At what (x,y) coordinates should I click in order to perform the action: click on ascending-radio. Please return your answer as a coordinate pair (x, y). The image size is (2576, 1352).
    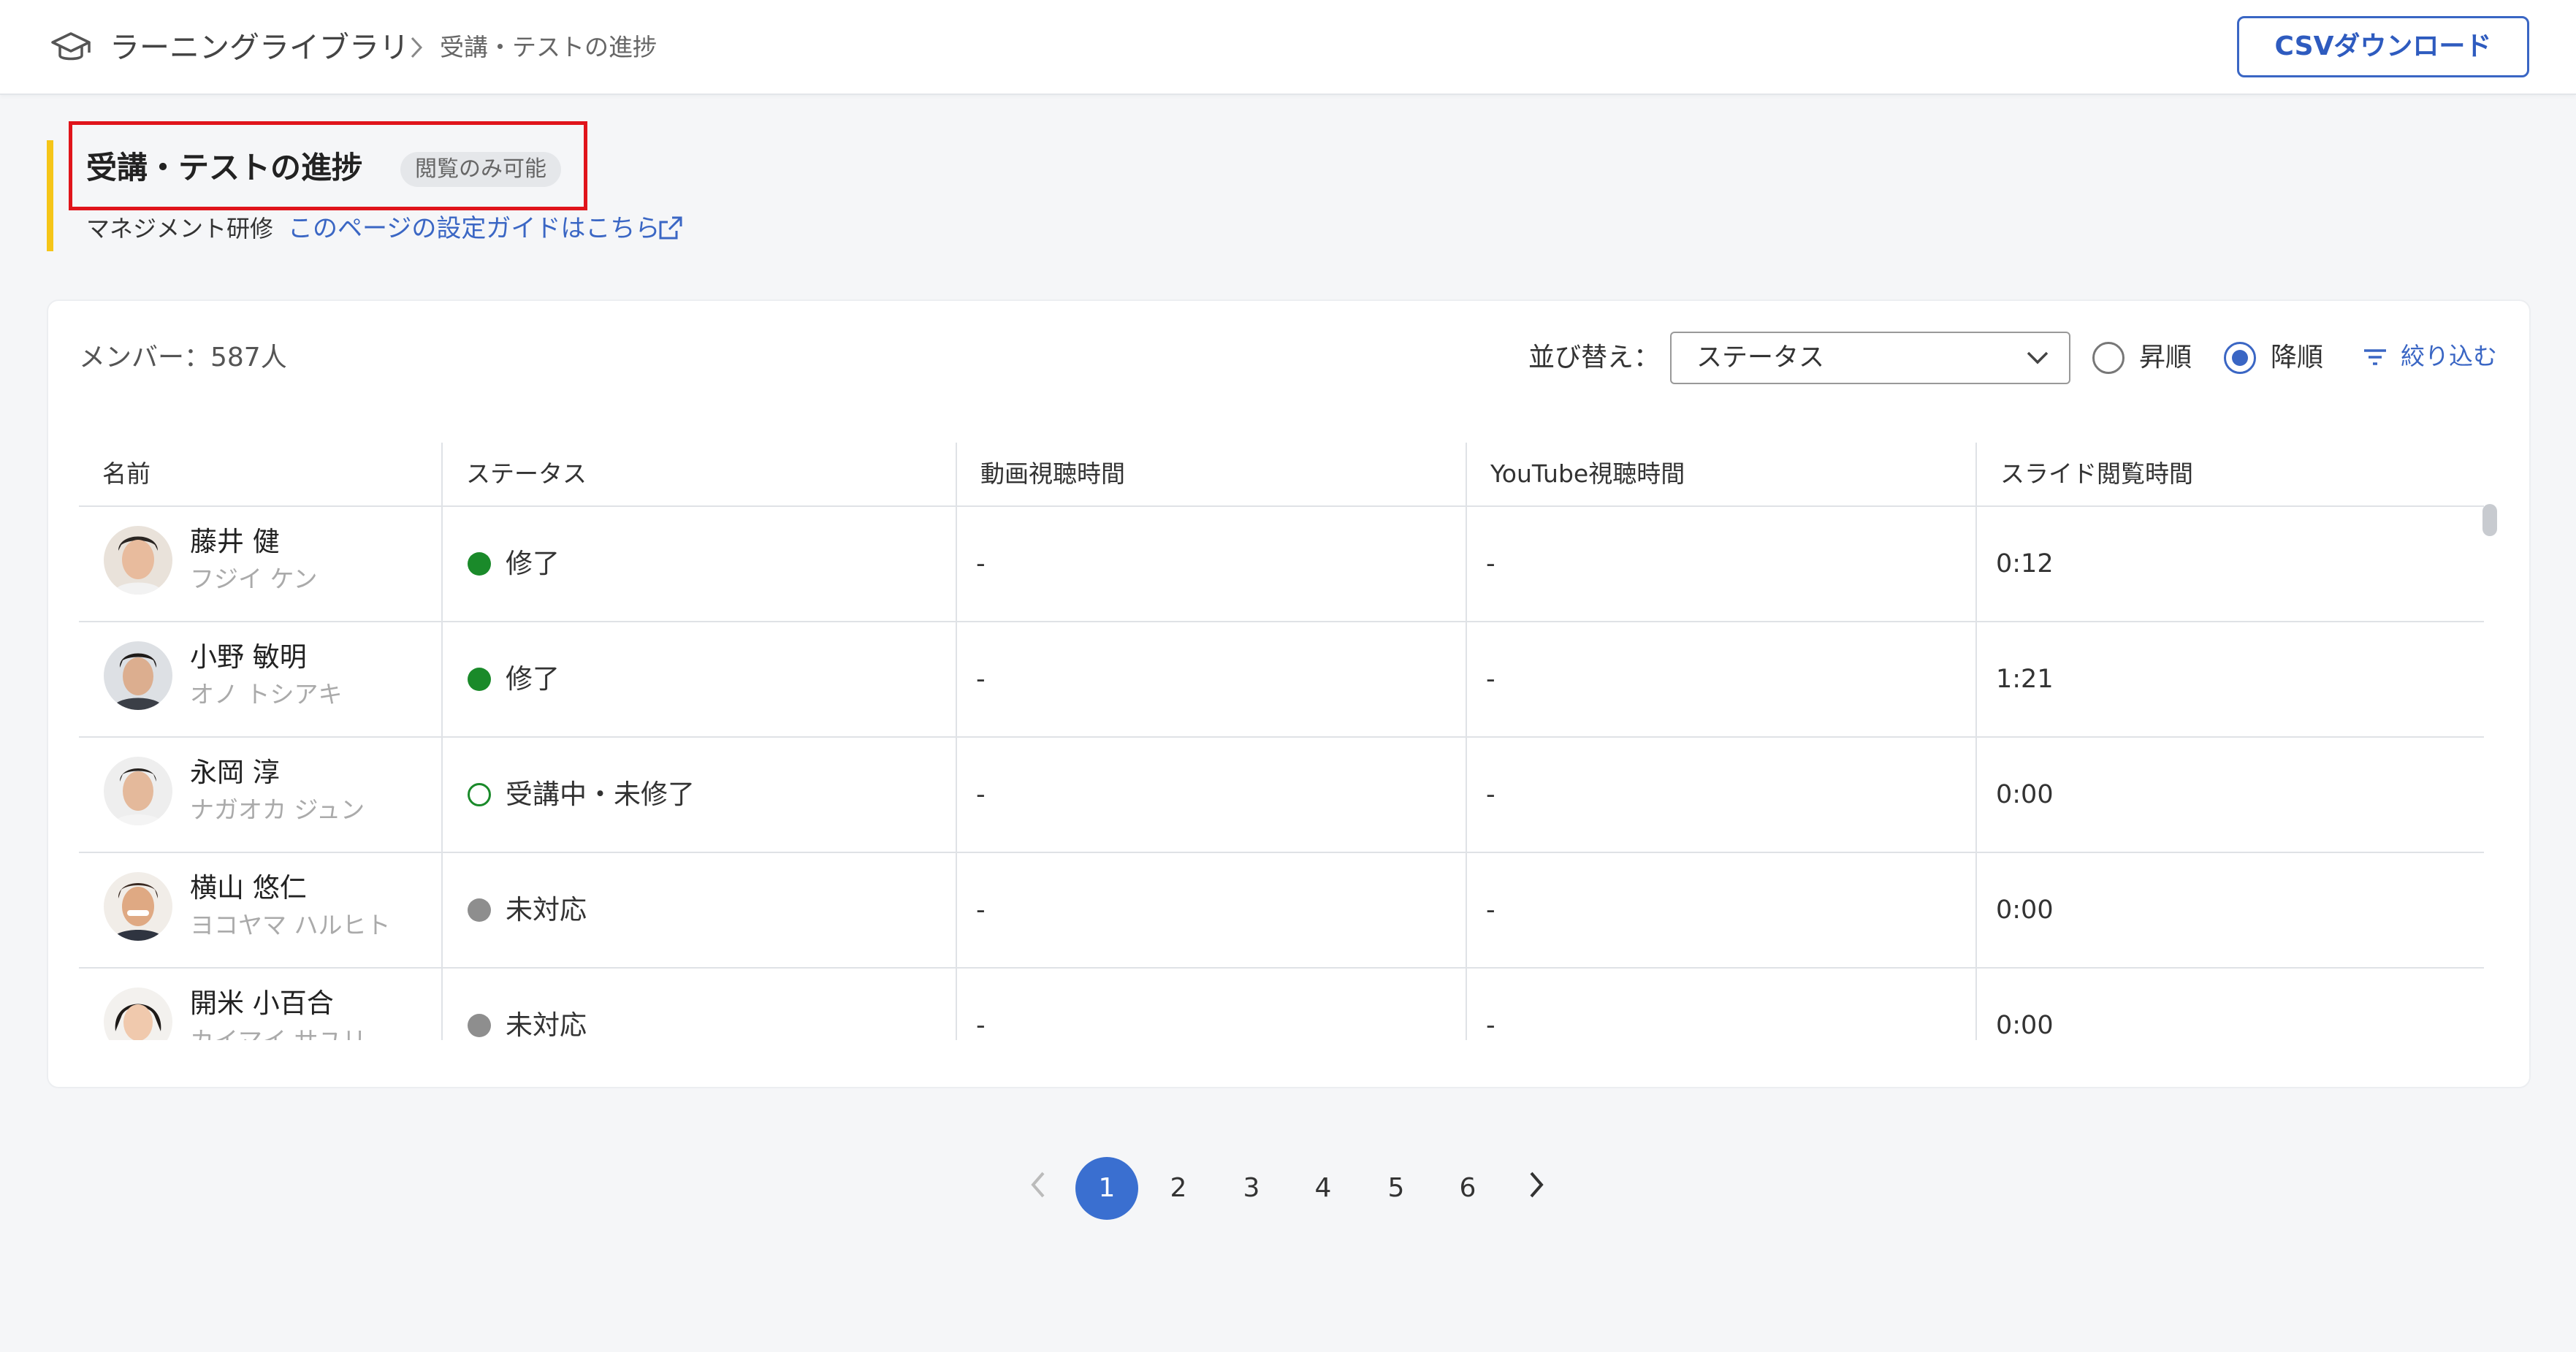
    Looking at the image, I should click on (2108, 358).